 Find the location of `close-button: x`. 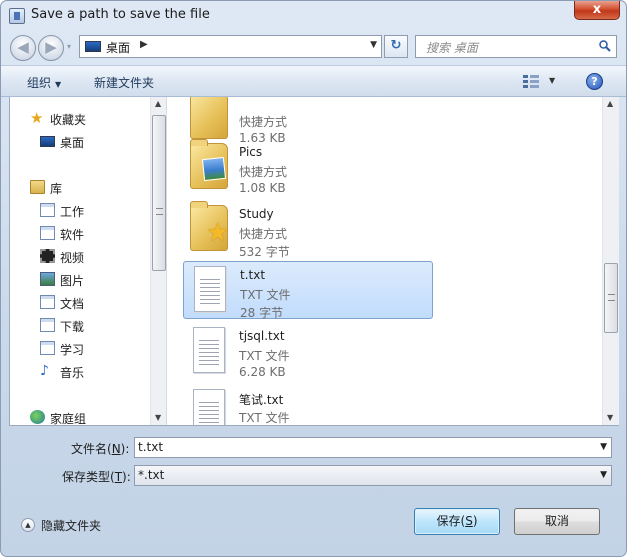

close-button: x is located at coordinates (597, 10).